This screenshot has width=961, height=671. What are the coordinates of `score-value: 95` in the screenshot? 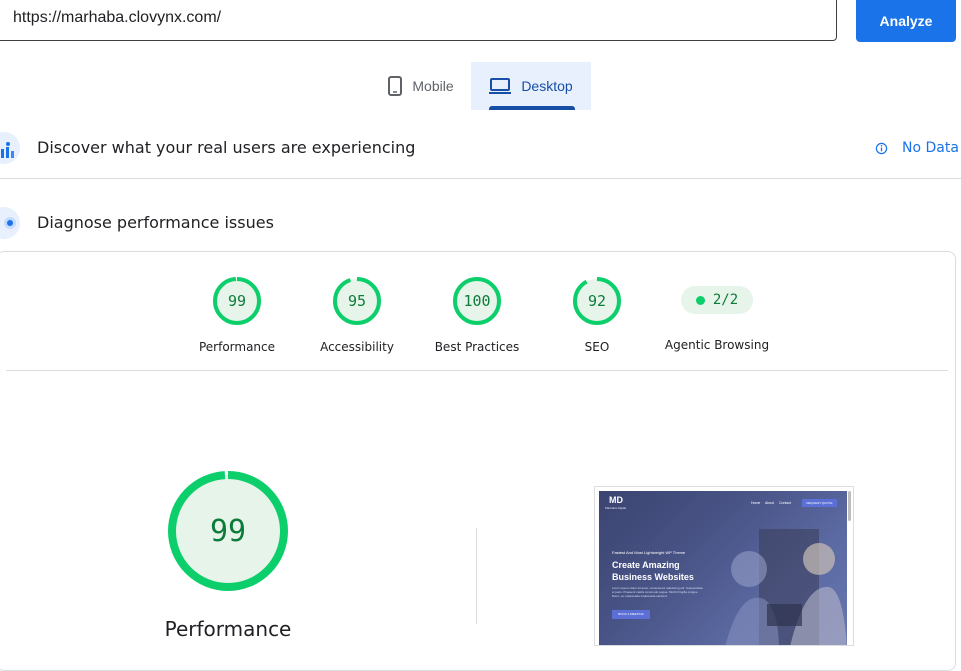 It's located at (357, 301).